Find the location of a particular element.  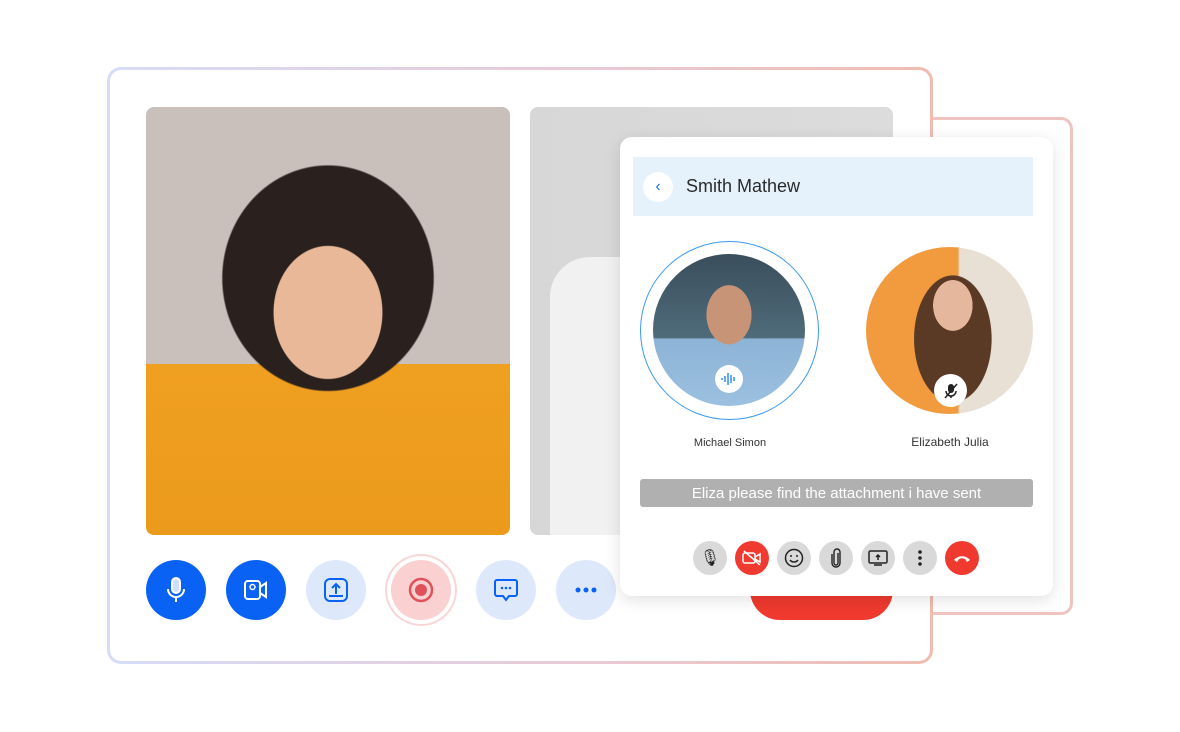

record-icon is located at coordinates (421, 590).